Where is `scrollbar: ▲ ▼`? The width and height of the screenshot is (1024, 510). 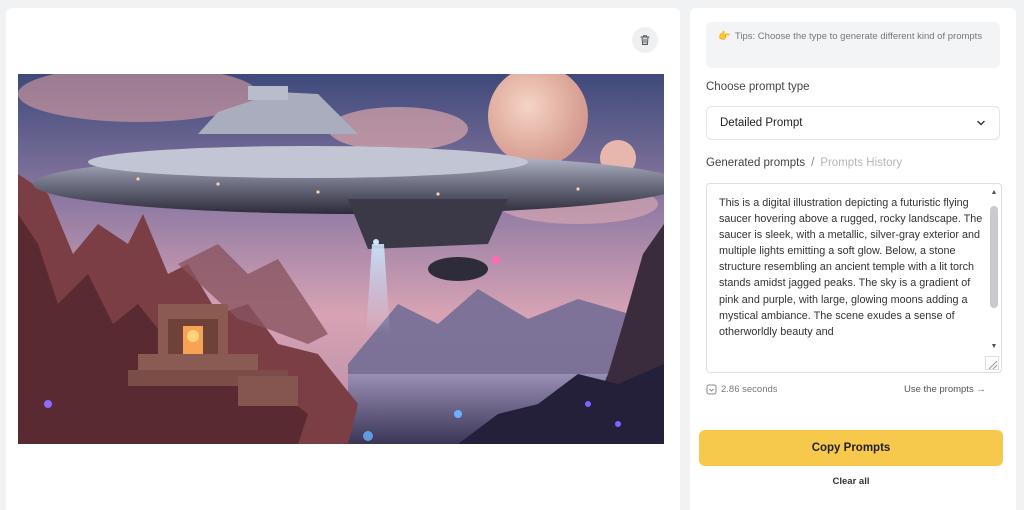 scrollbar: ▲ ▼ is located at coordinates (994, 269).